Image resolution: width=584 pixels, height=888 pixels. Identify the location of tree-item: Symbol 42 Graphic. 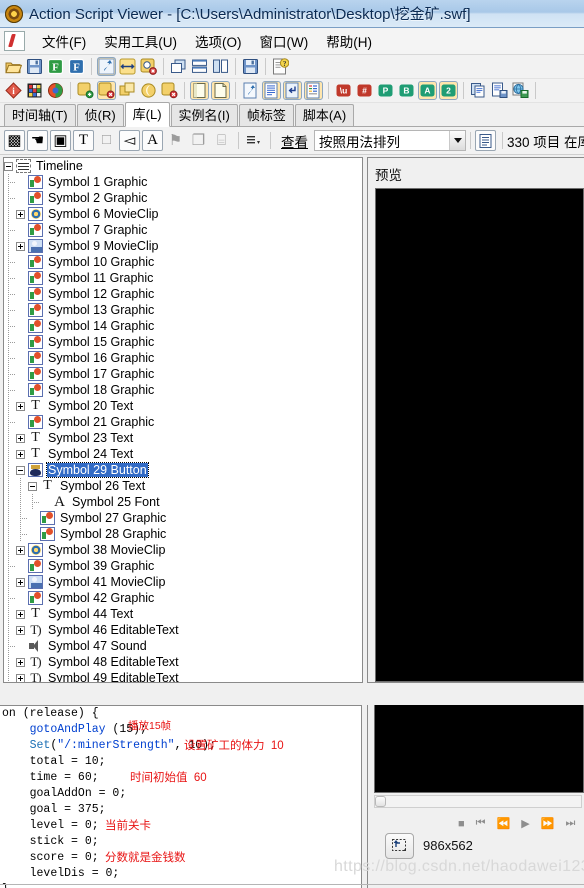
(183, 598).